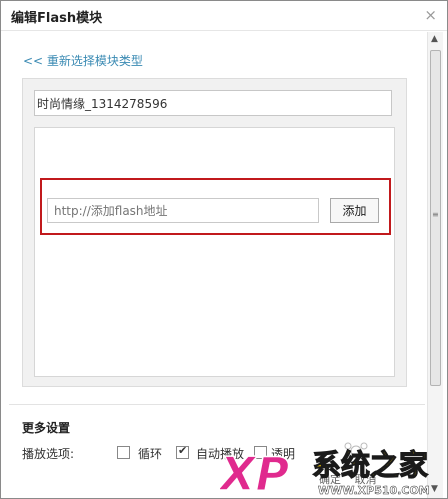 Image resolution: width=448 pixels, height=499 pixels. What do you see at coordinates (183, 210) in the screenshot?
I see `flash-url-input` at bounding box center [183, 210].